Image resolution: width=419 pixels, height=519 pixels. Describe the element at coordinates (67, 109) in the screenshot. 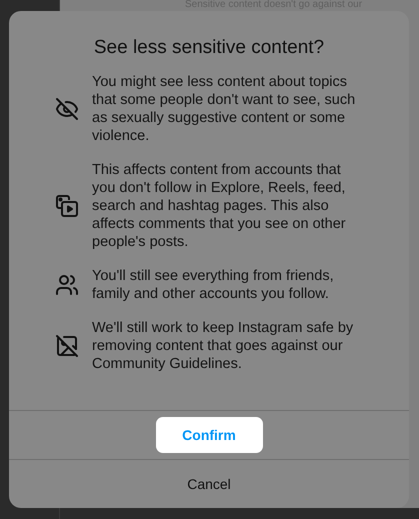

I see `eye-off-icon` at that location.